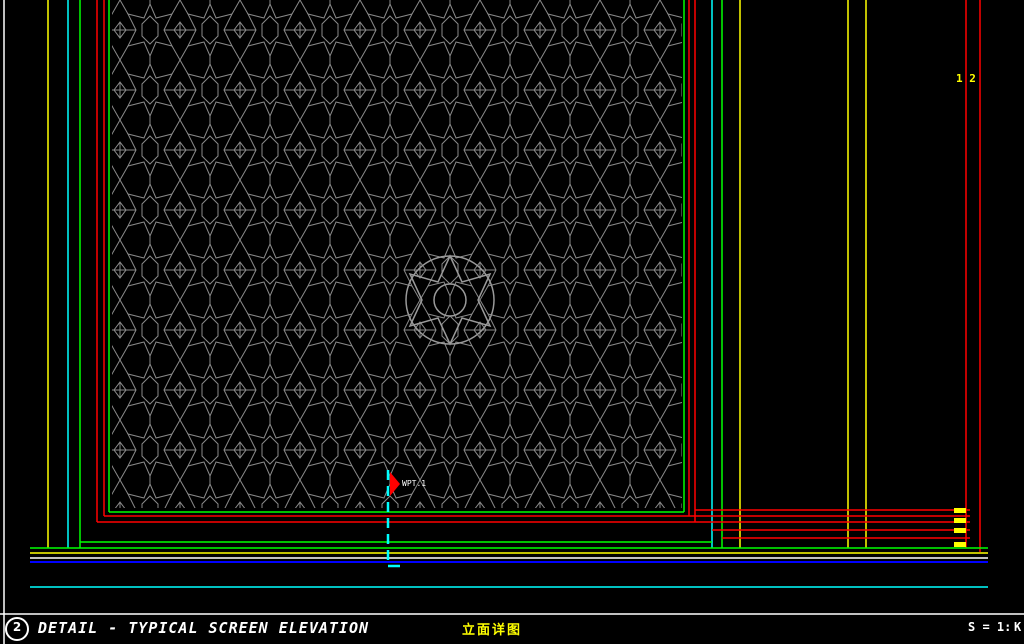 This screenshot has height=644, width=1024. What do you see at coordinates (204, 628) in the screenshot?
I see `drawing-title: DETAIL - TYPICAL SCREEN ELEVATION` at bounding box center [204, 628].